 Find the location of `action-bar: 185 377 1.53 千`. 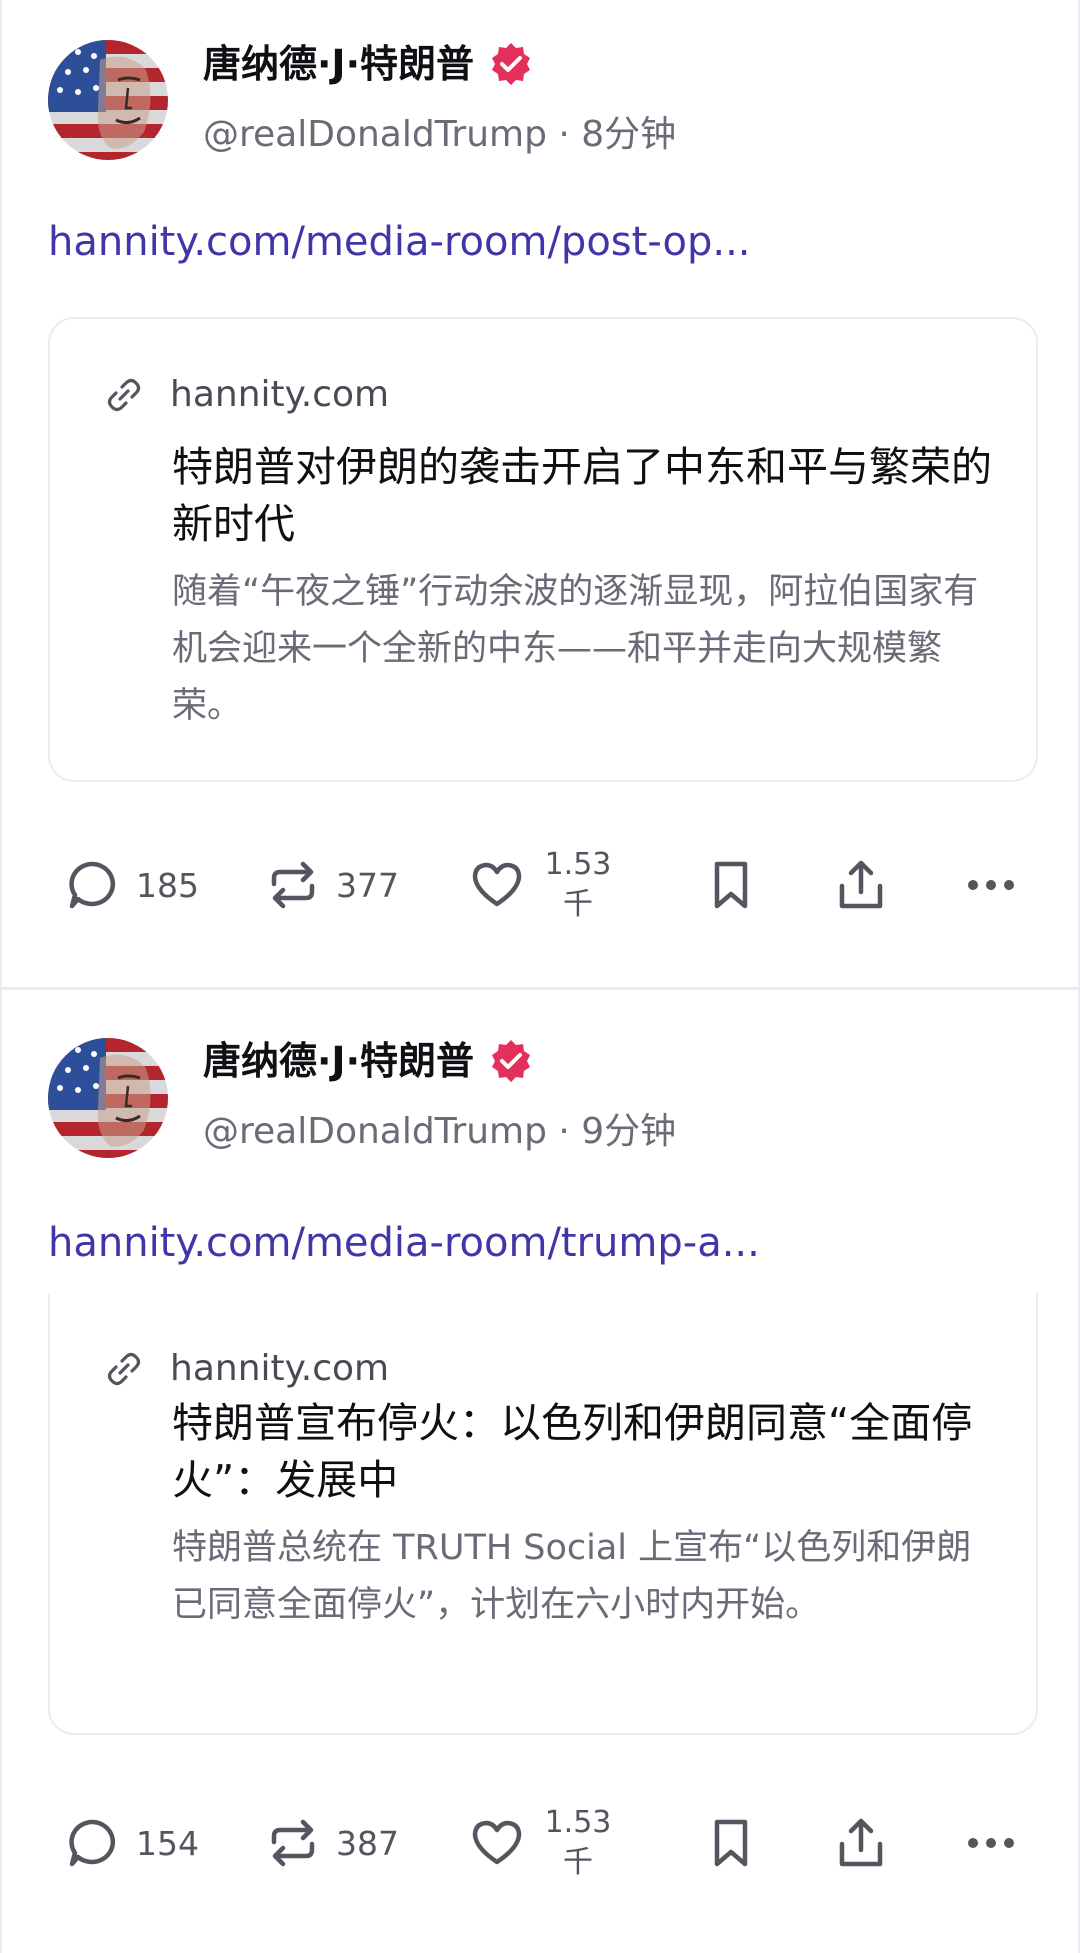

action-bar: 185 377 1.53 千 is located at coordinates (540, 885).